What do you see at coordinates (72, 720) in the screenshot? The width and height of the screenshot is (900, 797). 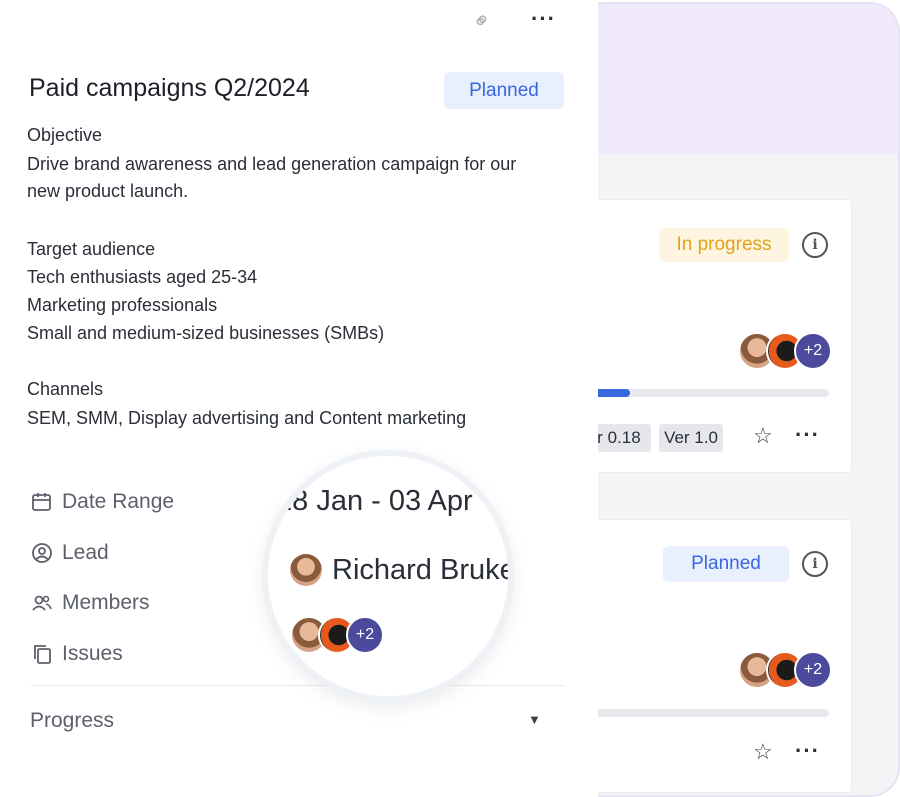 I see `progress-section-title: Progress` at bounding box center [72, 720].